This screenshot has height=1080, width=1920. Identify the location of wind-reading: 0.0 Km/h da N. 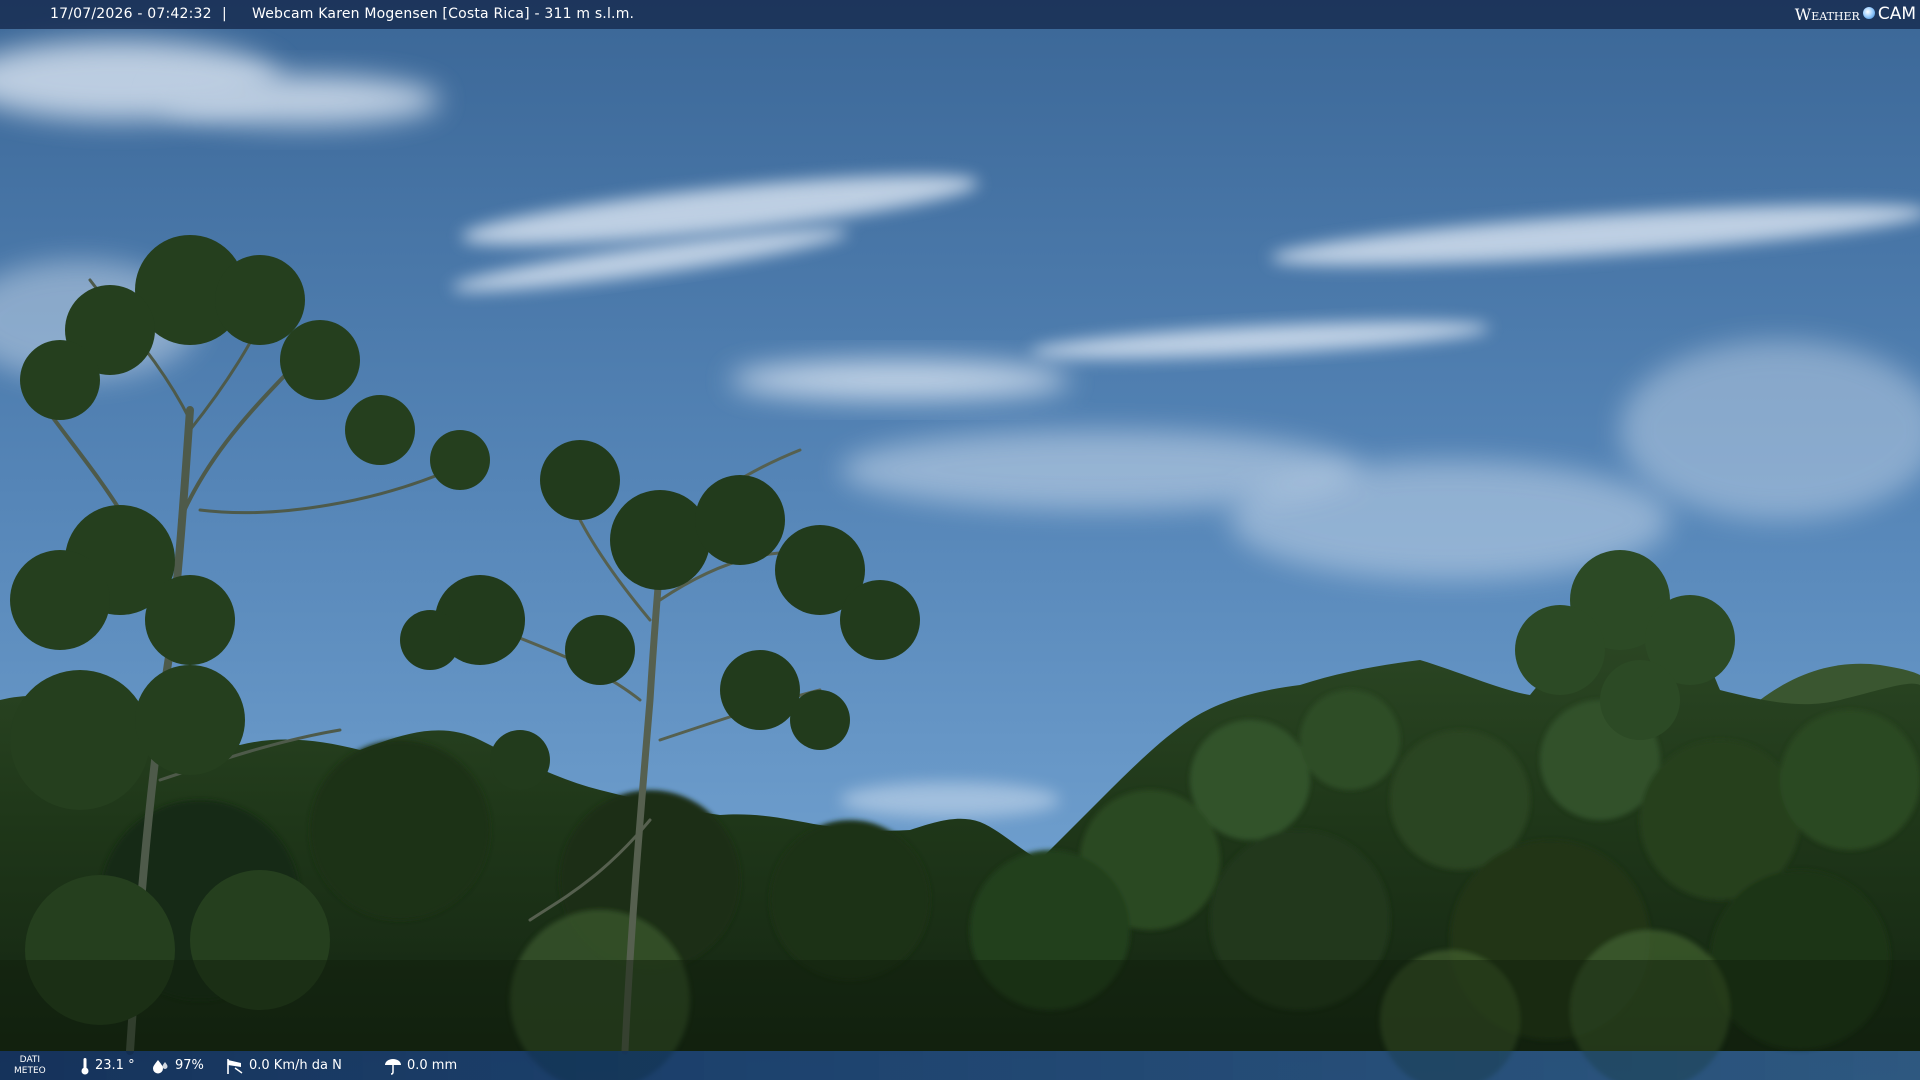
(284, 1065).